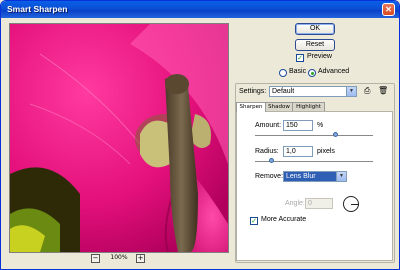 Image resolution: width=400 pixels, height=270 pixels. What do you see at coordinates (254, 221) in the screenshot?
I see `more-accurate-checkbox: ✓` at bounding box center [254, 221].